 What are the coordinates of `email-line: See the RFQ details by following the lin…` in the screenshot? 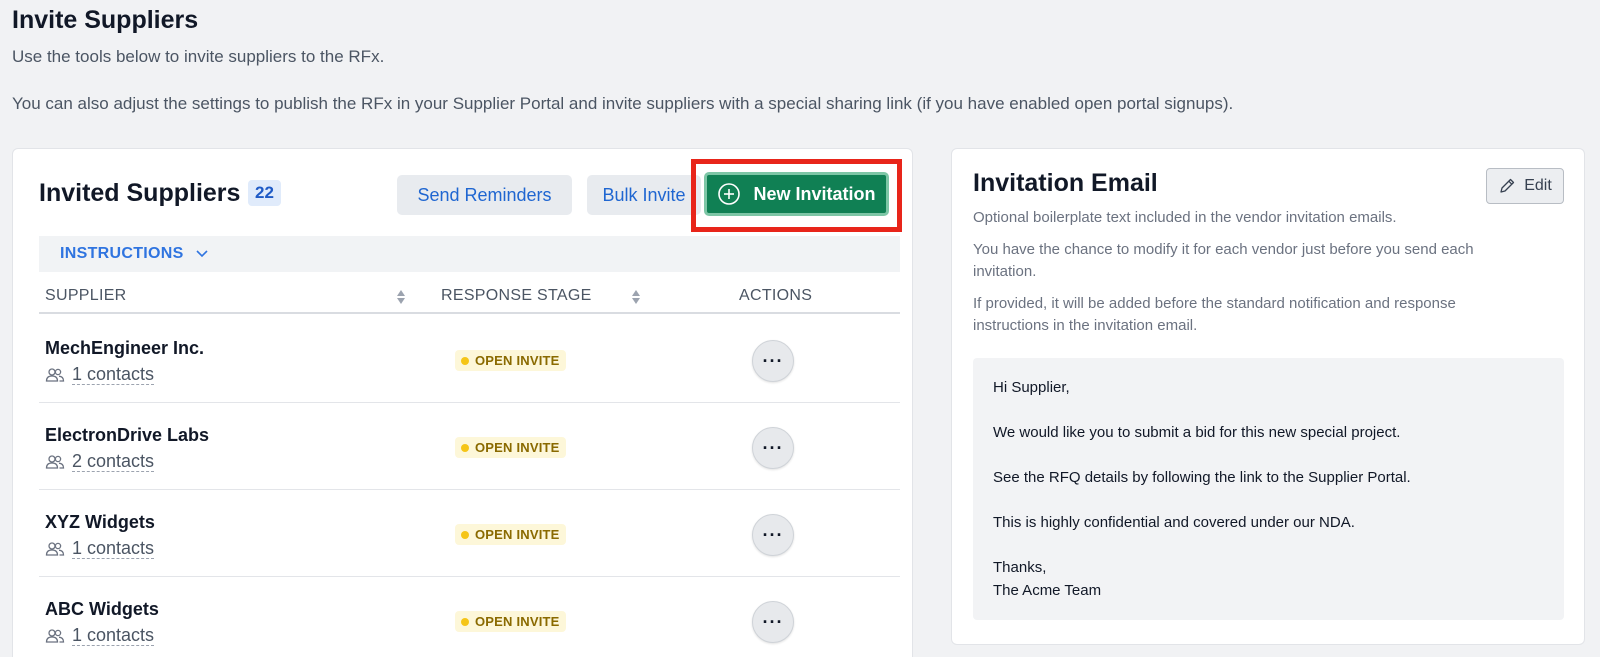 It's located at (1202, 477).